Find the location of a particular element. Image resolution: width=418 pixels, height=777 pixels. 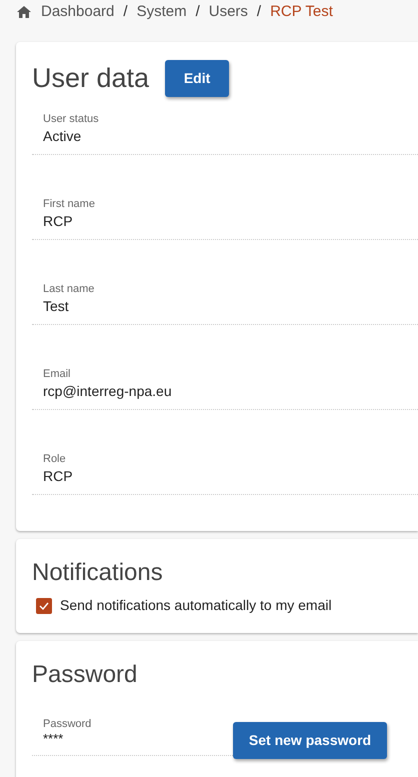

set-password-button: Set new password is located at coordinates (310, 740).